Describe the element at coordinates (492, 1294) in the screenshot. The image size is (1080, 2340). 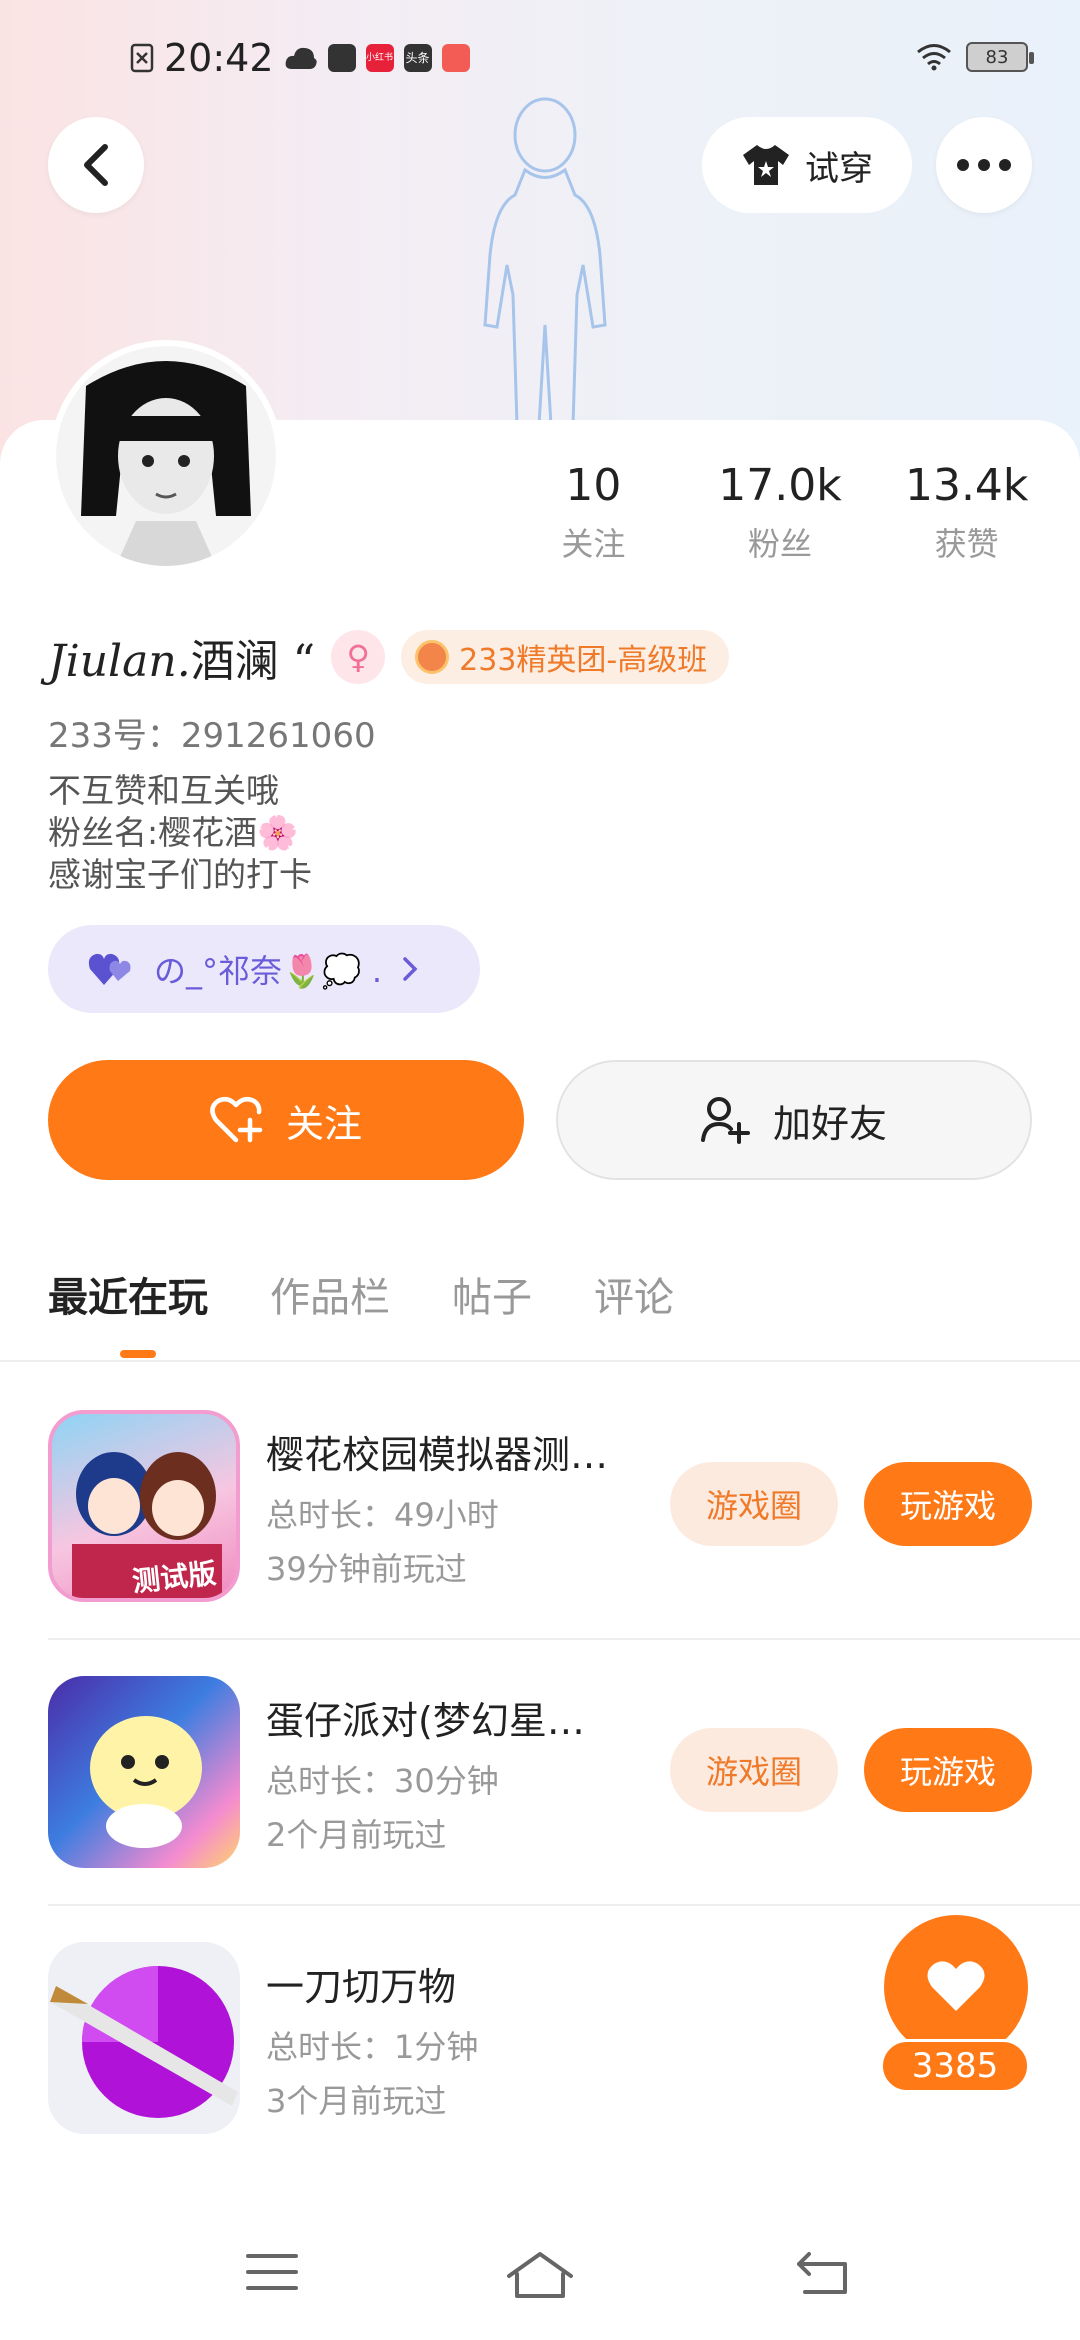
I see `tab-posts: 帖子` at that location.